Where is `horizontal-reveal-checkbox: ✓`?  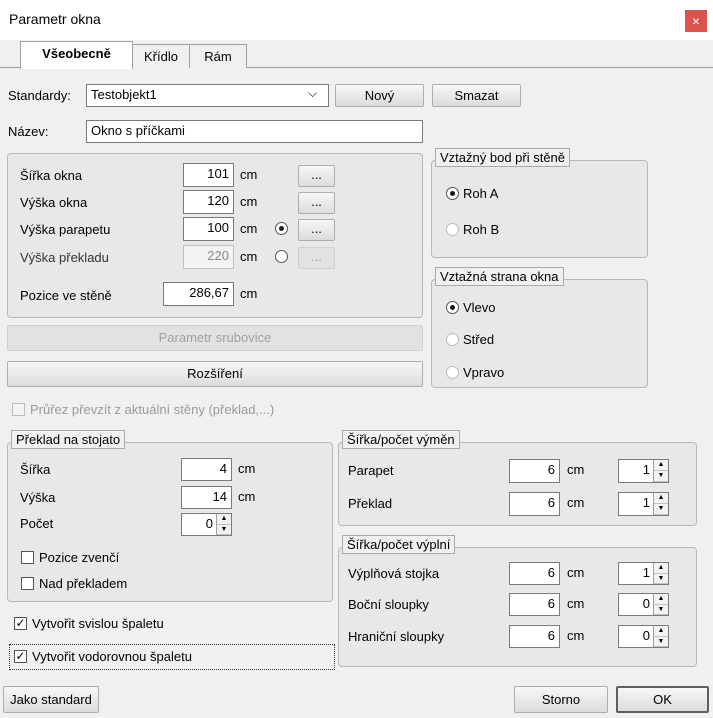
horizontal-reveal-checkbox: ✓ is located at coordinates (20, 656).